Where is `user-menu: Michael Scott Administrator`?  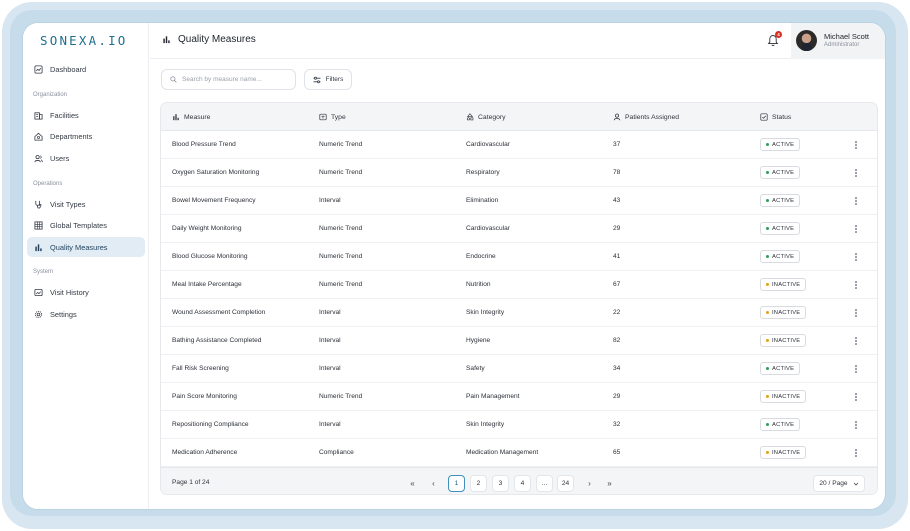
user-menu: Michael Scott Administrator is located at coordinates (838, 41).